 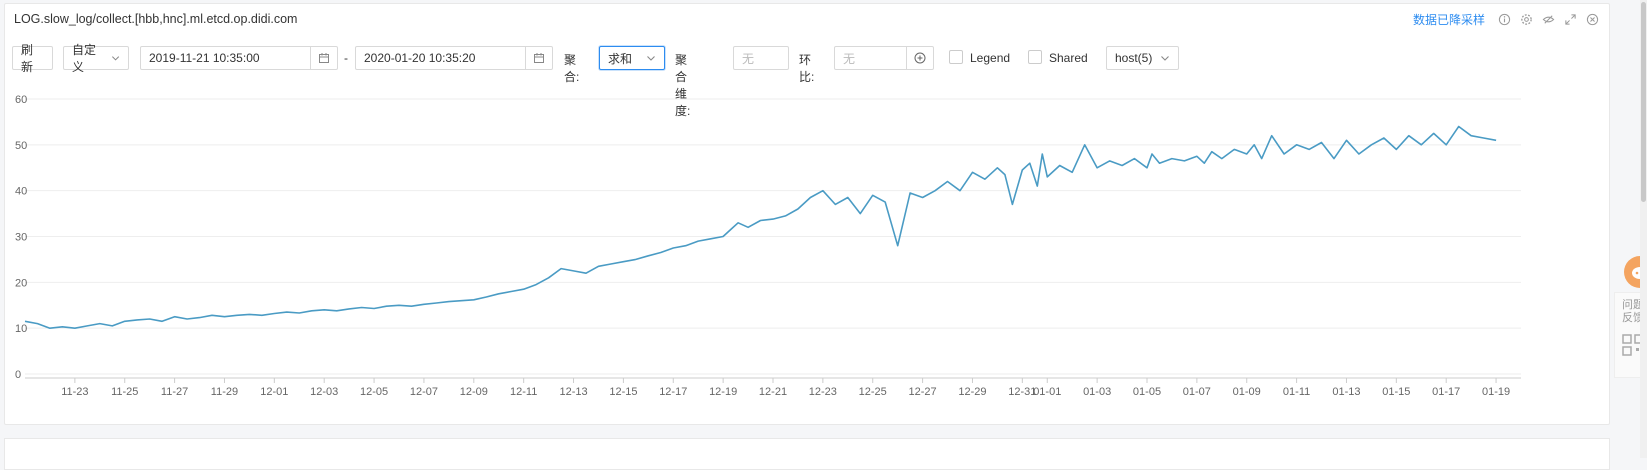 What do you see at coordinates (474, 392) in the screenshot?
I see `x-tick-label: 12-09` at bounding box center [474, 392].